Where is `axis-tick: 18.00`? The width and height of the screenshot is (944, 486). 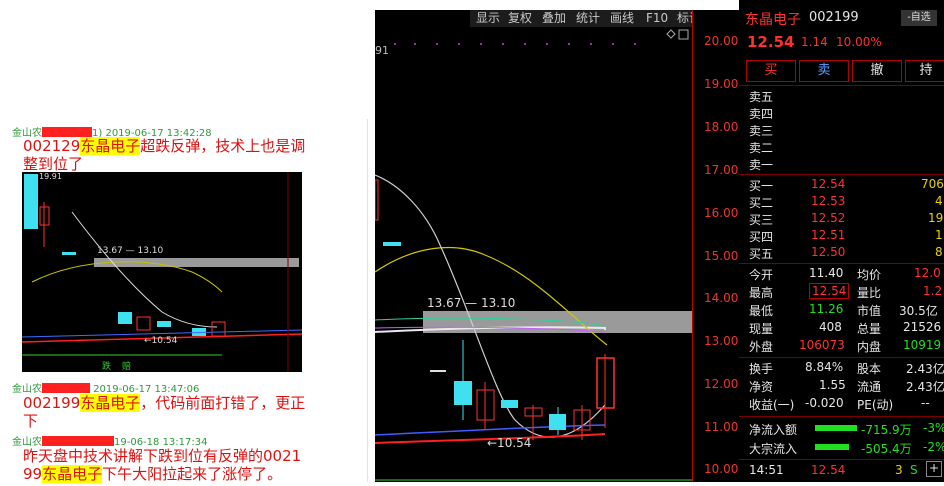 axis-tick: 18.00 is located at coordinates (721, 127).